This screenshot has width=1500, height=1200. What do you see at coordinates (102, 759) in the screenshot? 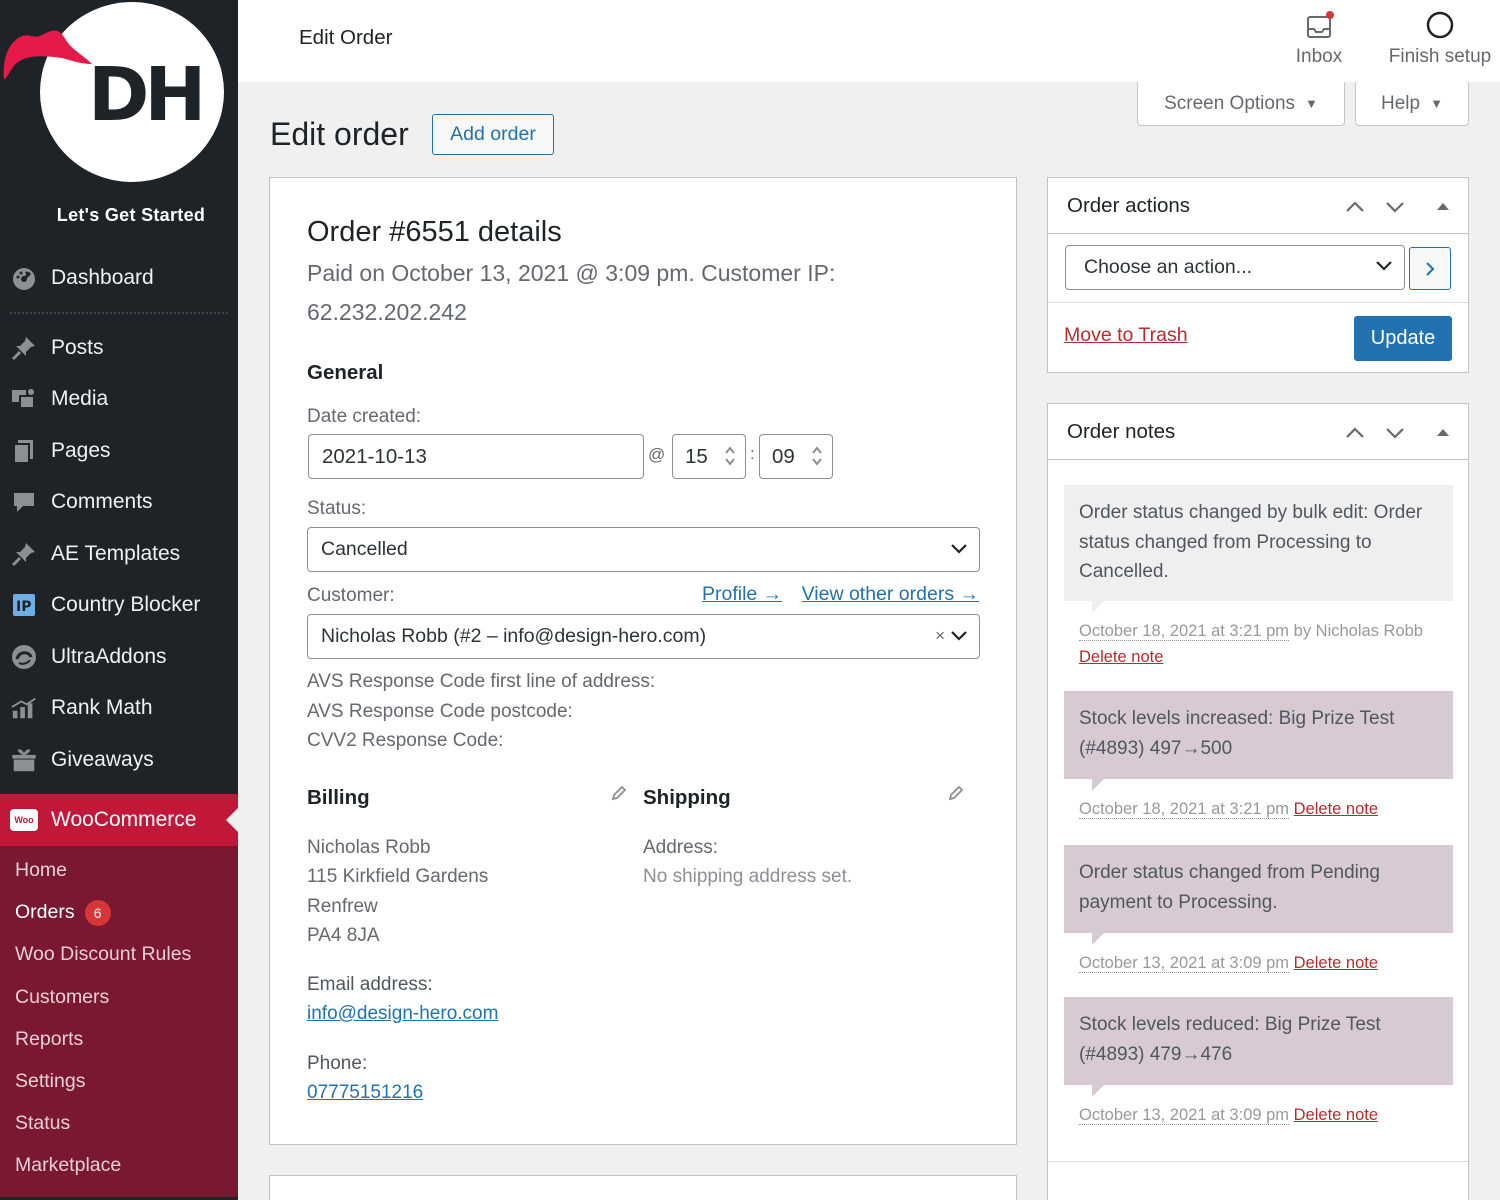
I see `sidebar-item-label: Giveaways` at bounding box center [102, 759].